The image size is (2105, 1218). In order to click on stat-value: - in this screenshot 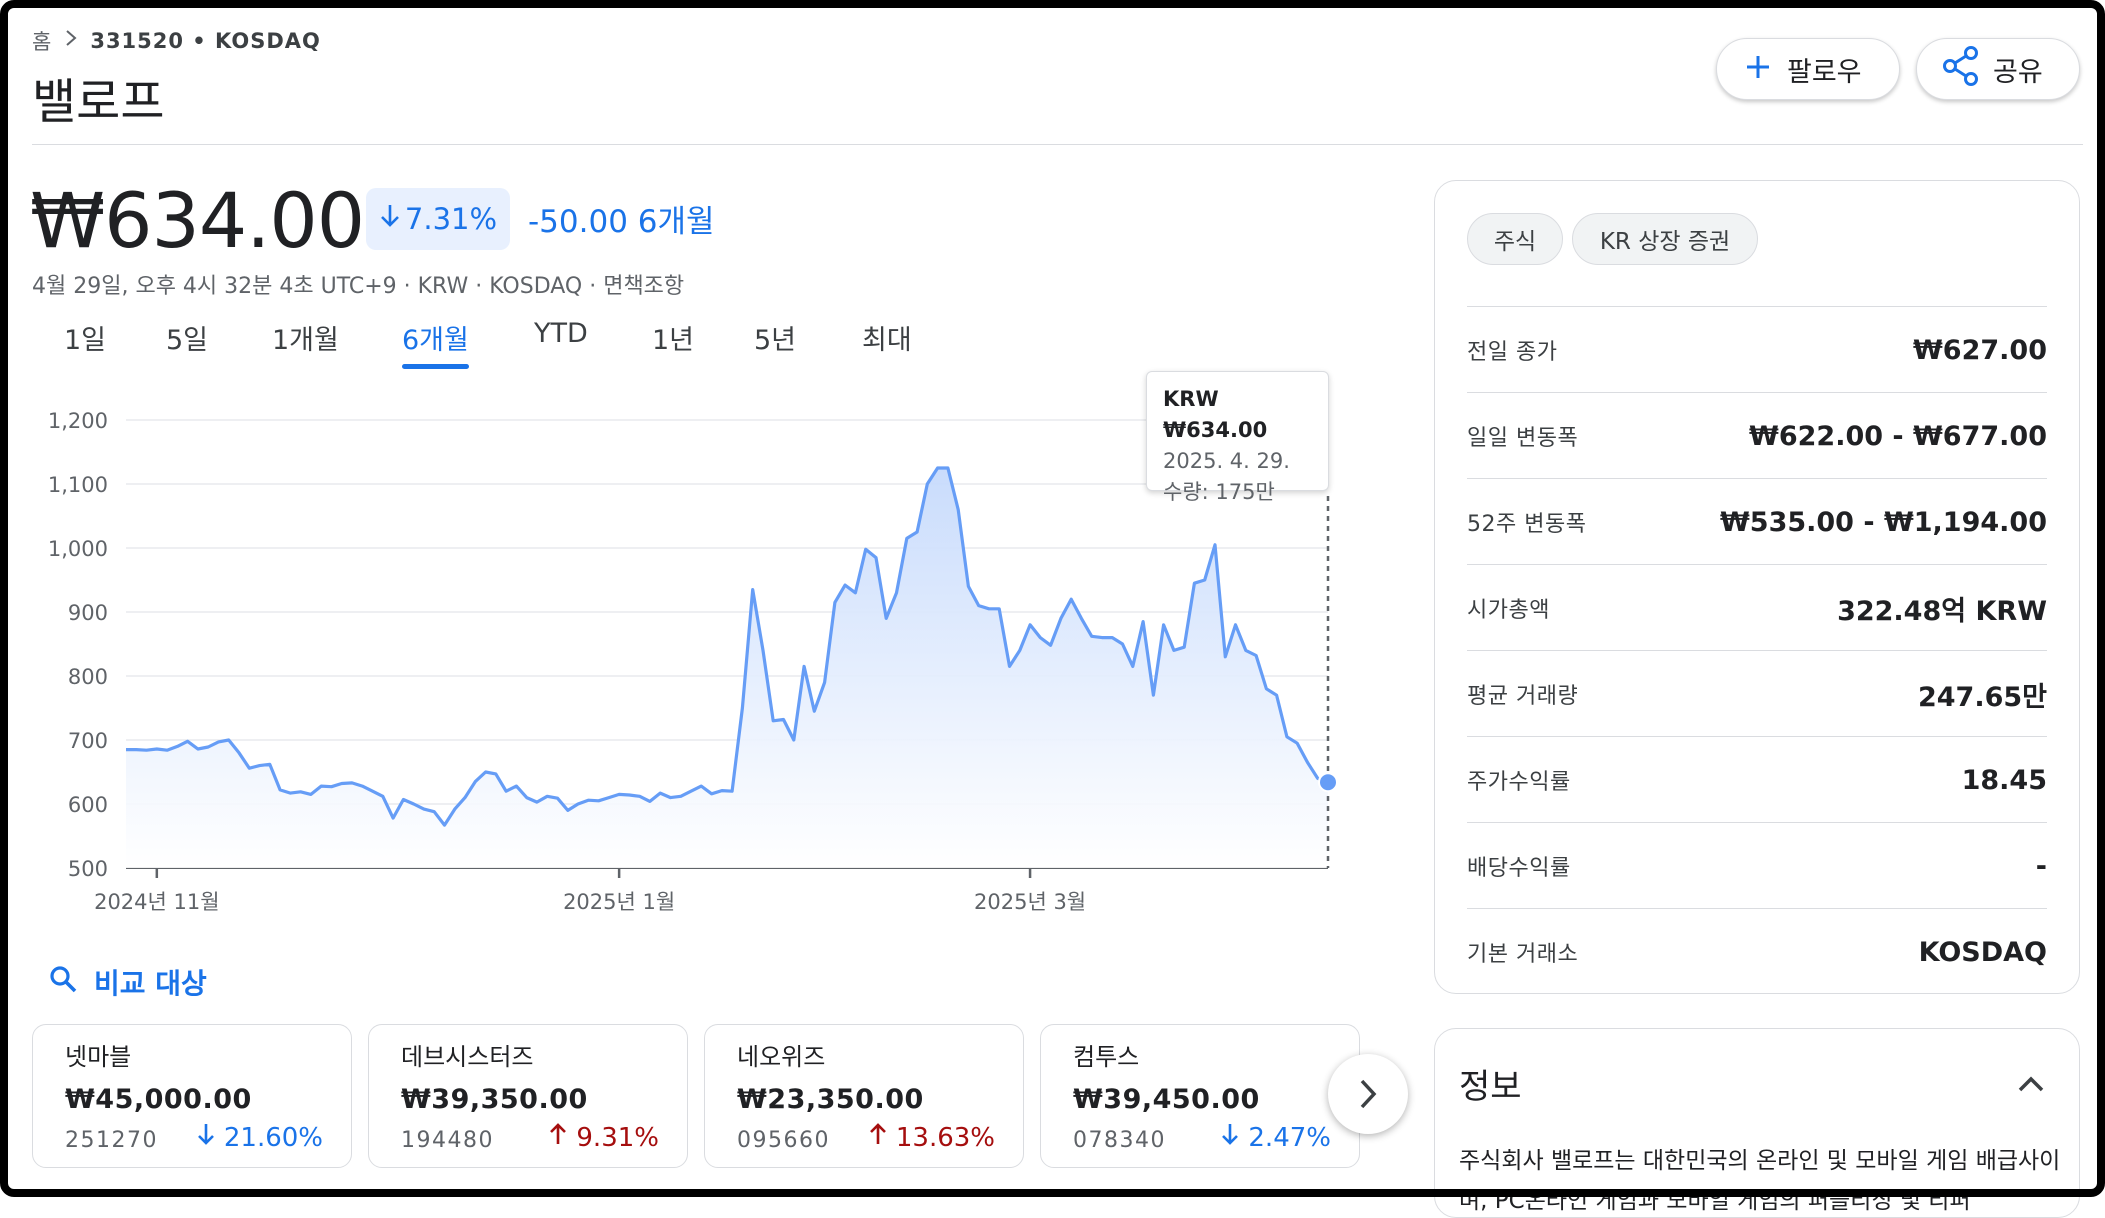, I will do `click(2041, 866)`.